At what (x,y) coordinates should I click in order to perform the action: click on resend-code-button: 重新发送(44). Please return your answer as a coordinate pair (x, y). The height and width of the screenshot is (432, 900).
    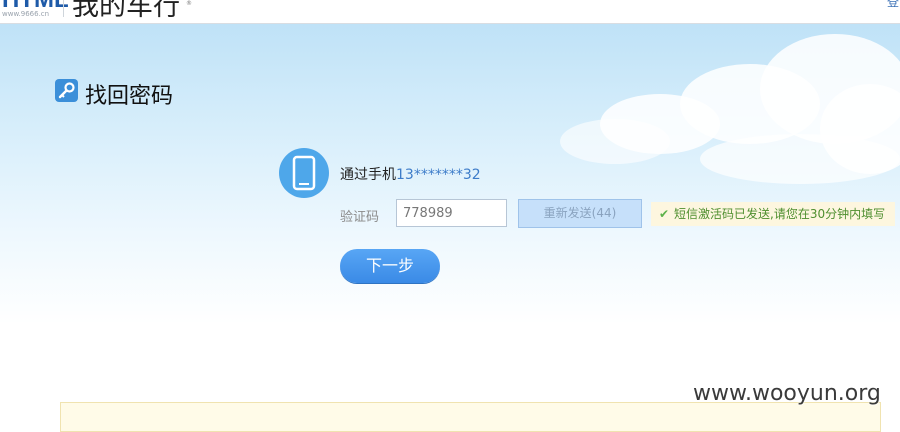
    Looking at the image, I should click on (580, 213).